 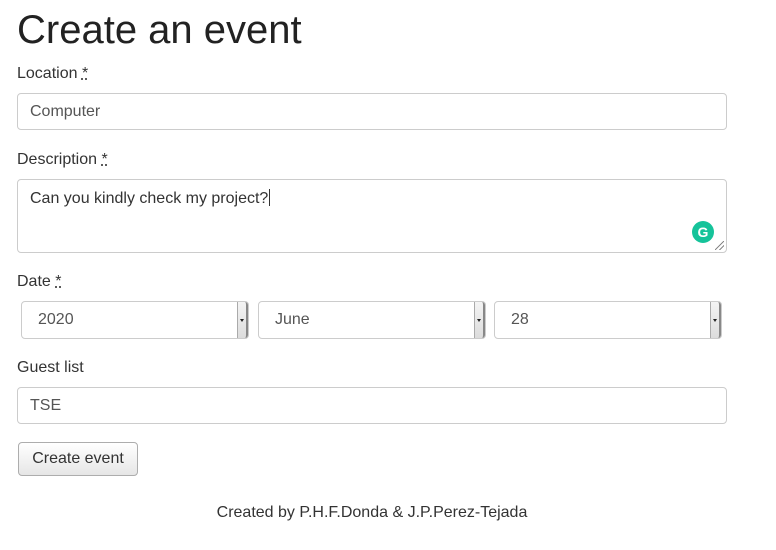 What do you see at coordinates (149, 198) in the screenshot?
I see `description-textarea-value: Can you kindly check my project?` at bounding box center [149, 198].